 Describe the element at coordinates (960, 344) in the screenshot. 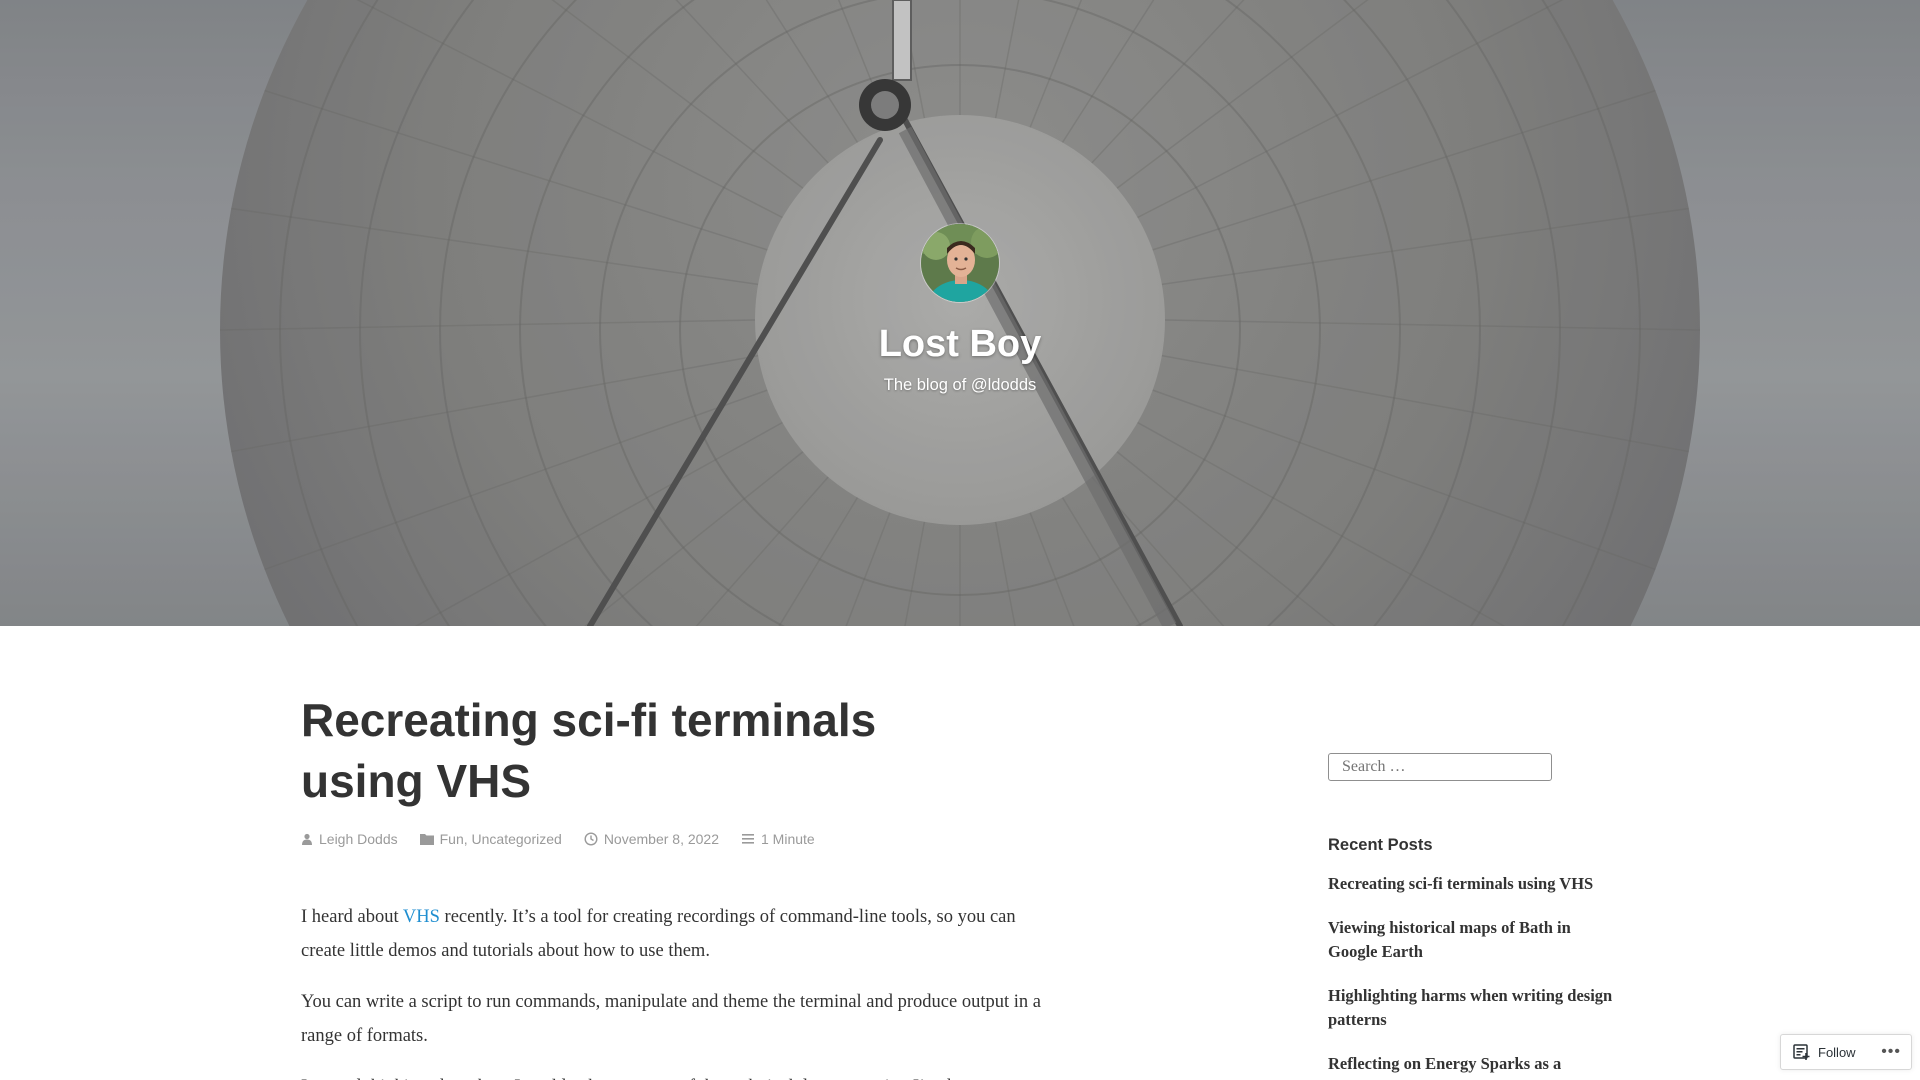

I see `site-title: Lost Boy` at that location.